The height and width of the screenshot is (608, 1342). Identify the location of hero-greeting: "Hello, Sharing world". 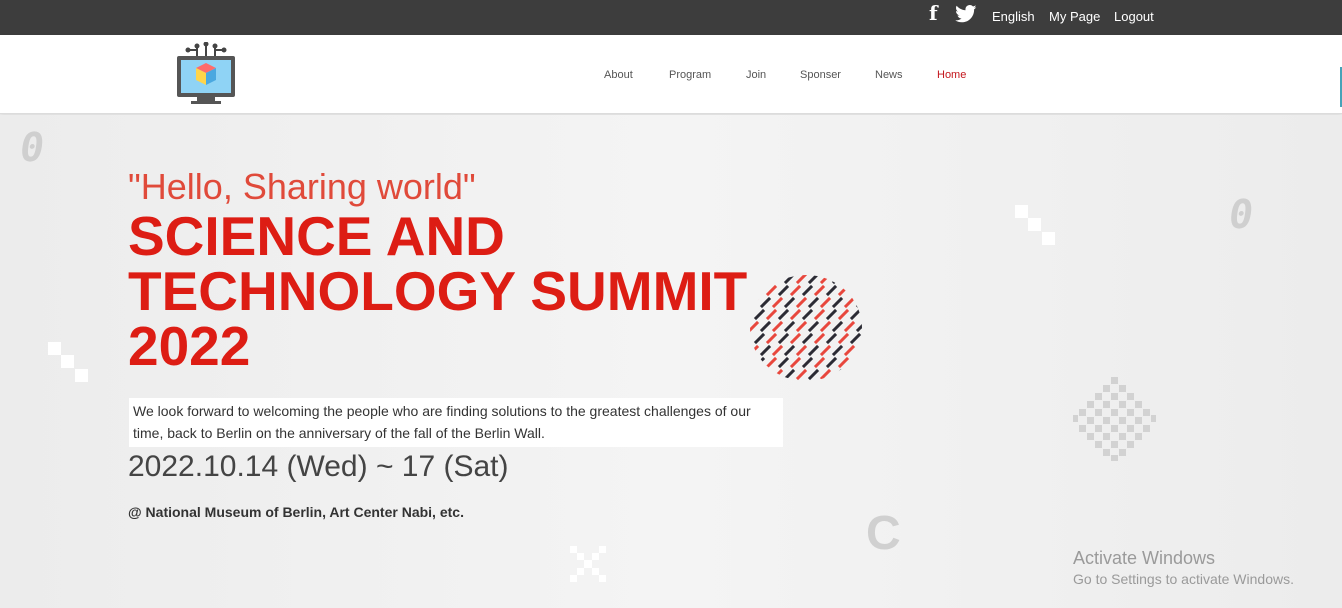
(302, 186).